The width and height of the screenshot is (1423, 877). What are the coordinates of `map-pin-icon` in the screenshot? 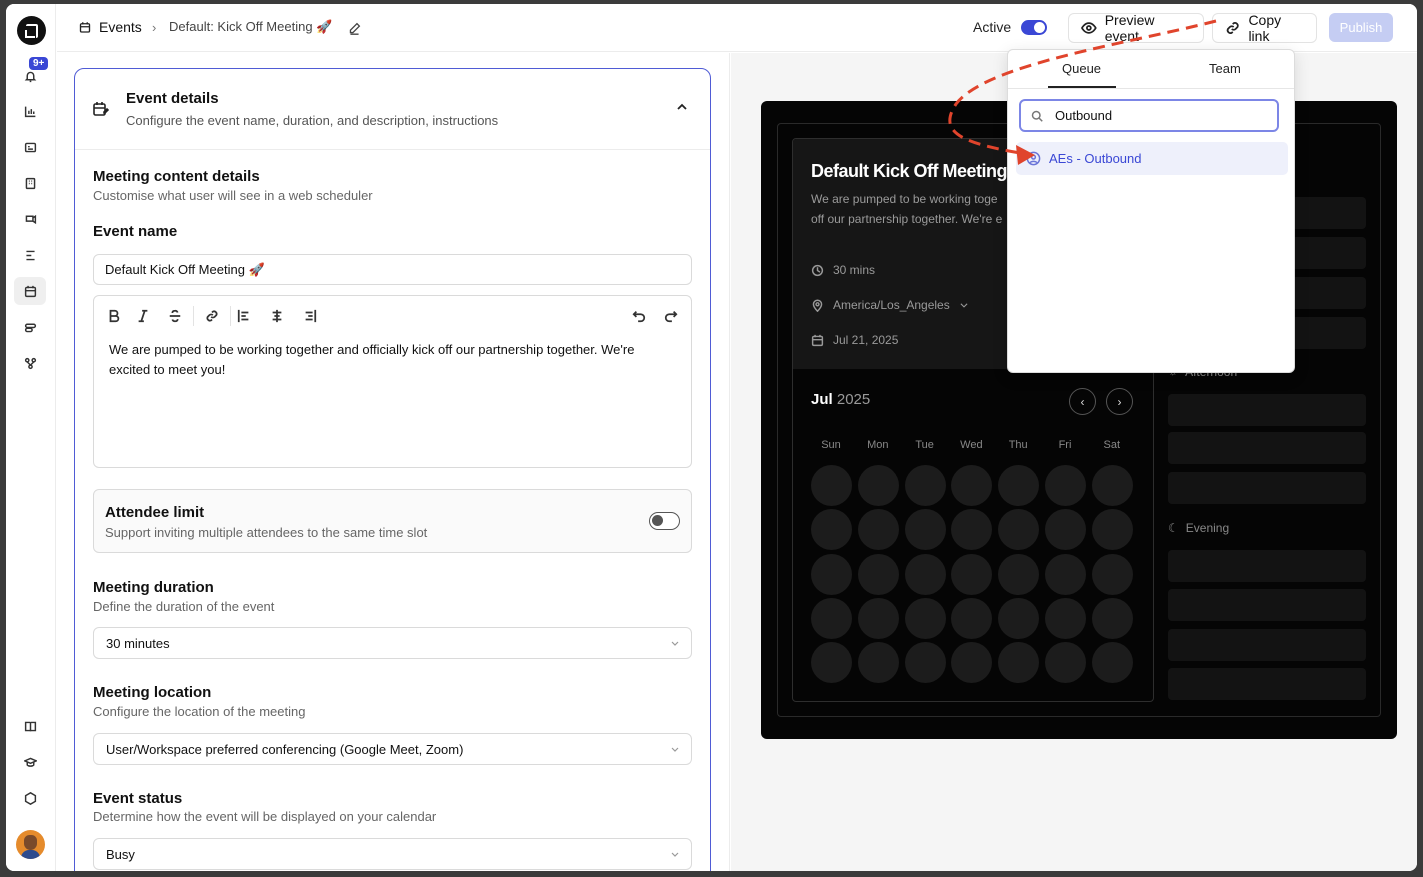 It's located at (817, 305).